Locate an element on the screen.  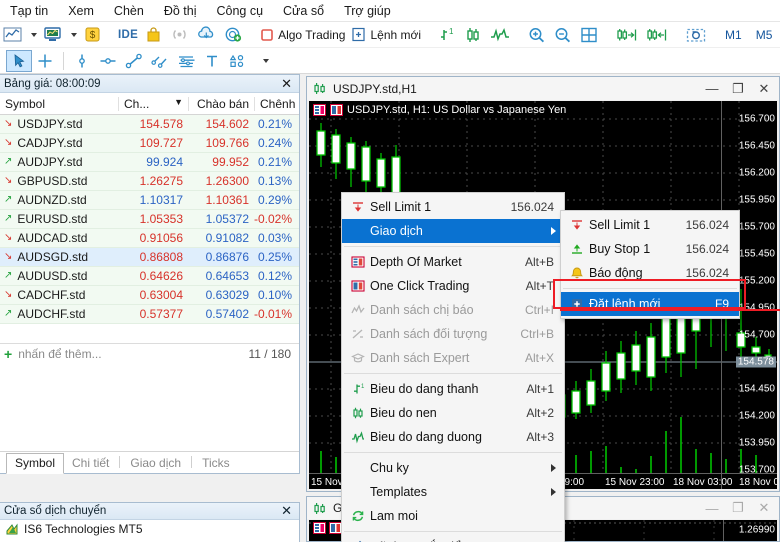
table-row: ↗ AUDJPY.std 99.924 99.952 0.21% is located at coordinates (149, 162).